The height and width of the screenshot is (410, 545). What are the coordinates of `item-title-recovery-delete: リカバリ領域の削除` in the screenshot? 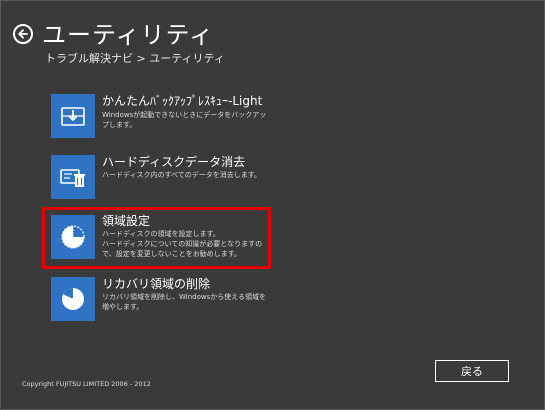 It's located at (156, 284).